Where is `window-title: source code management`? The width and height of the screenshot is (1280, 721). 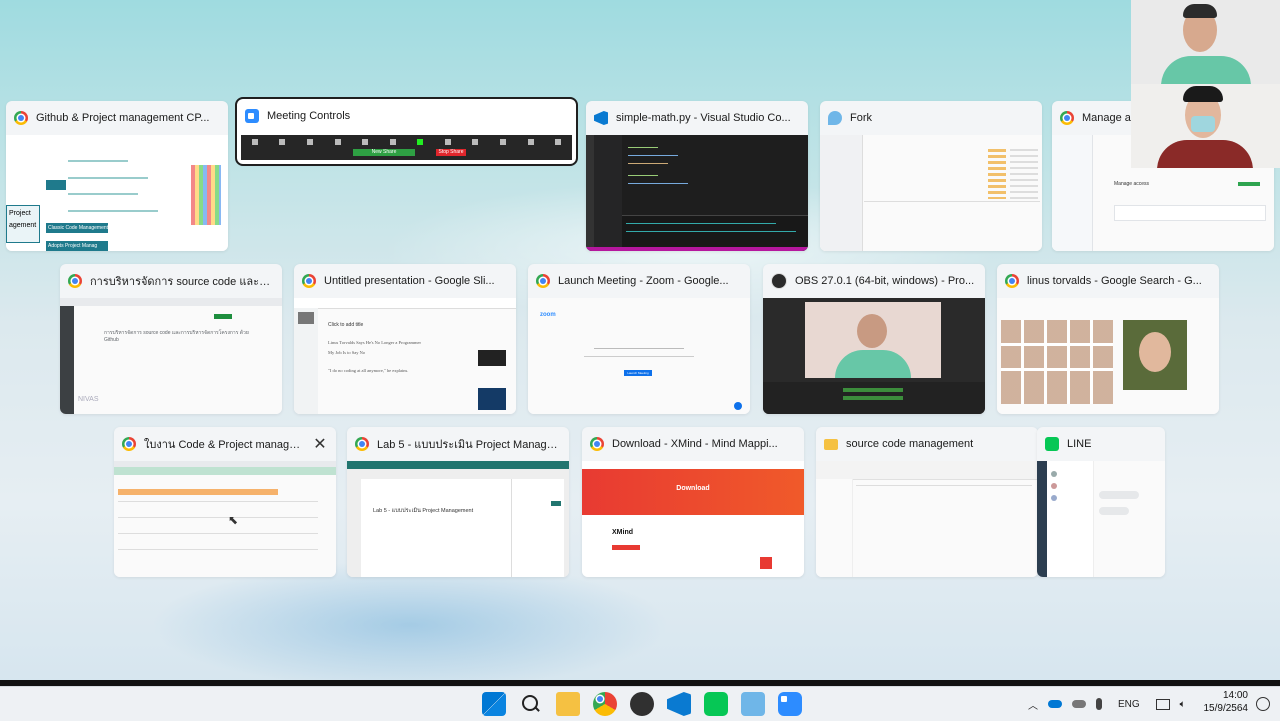
window-title: source code management is located at coordinates (910, 444).